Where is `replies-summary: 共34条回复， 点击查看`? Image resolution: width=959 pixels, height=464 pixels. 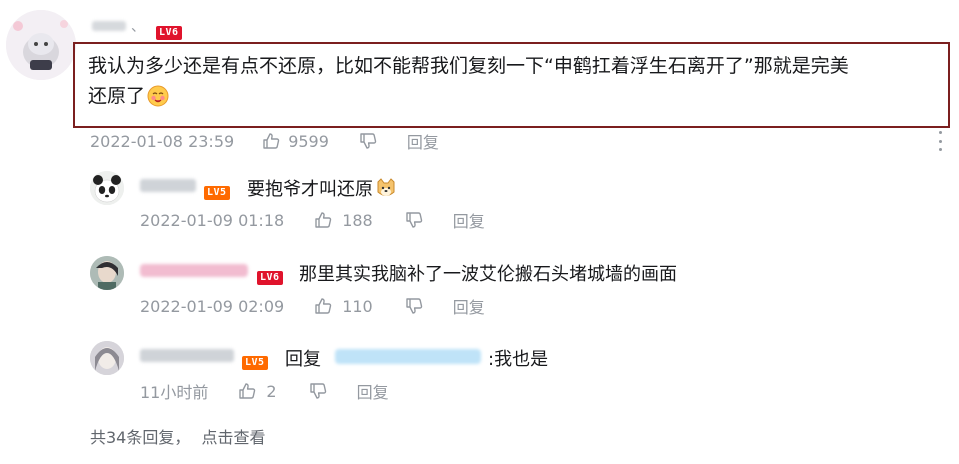 replies-summary: 共34条回复， 点击查看 is located at coordinates (177, 436).